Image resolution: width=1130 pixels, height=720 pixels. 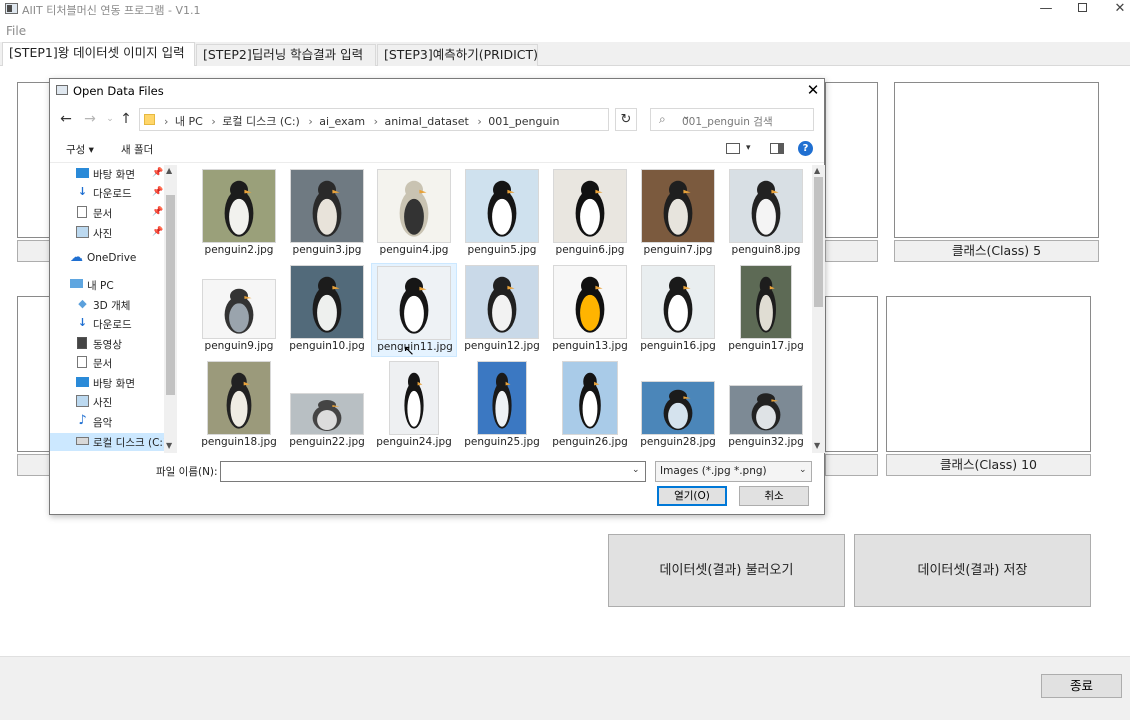 I want to click on file-item: penguin13.jpg, so click(x=590, y=310).